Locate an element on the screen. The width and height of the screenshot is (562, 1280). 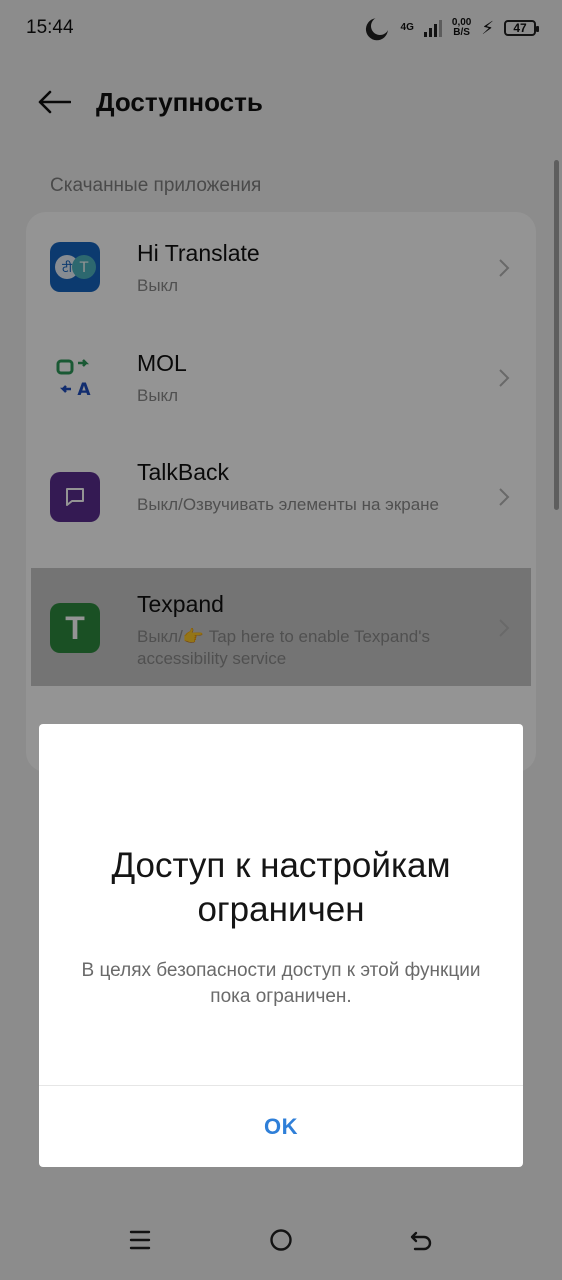
ok-button: OK is located at coordinates (281, 1126).